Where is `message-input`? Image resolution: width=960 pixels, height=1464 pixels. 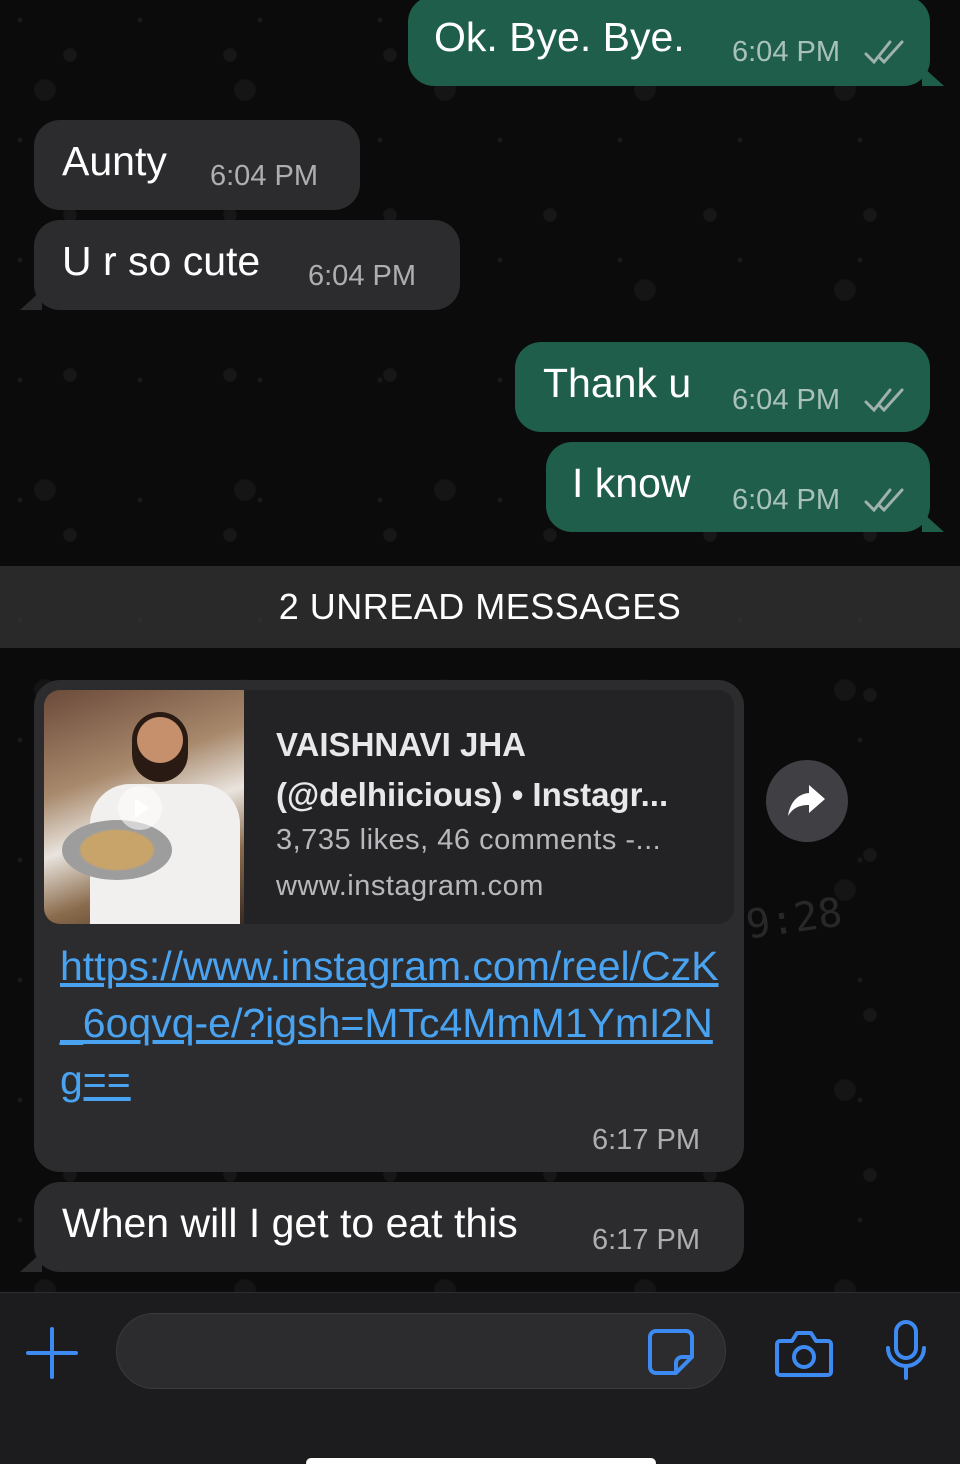
message-input is located at coordinates (421, 1351).